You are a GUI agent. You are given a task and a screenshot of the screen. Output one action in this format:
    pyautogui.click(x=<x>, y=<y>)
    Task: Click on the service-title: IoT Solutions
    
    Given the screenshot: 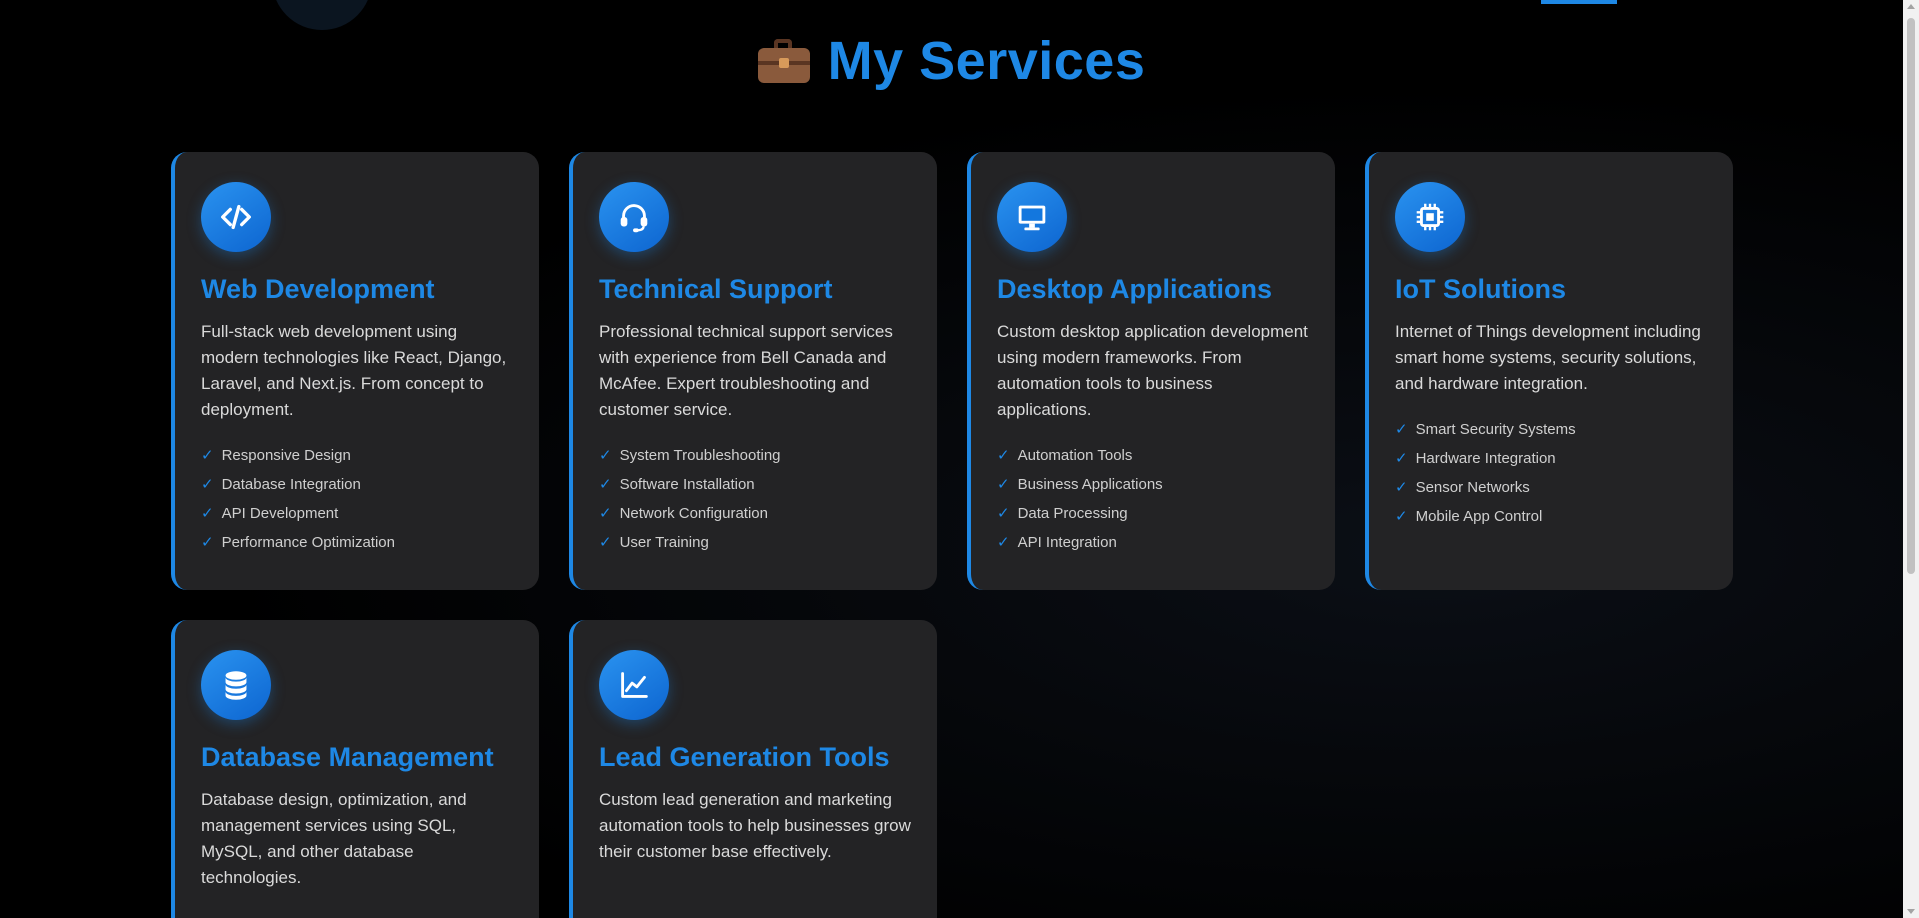 What is the action you would take?
    pyautogui.click(x=1480, y=289)
    